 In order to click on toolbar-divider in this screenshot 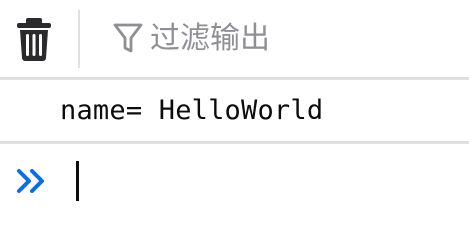, I will do `click(79, 38)`.